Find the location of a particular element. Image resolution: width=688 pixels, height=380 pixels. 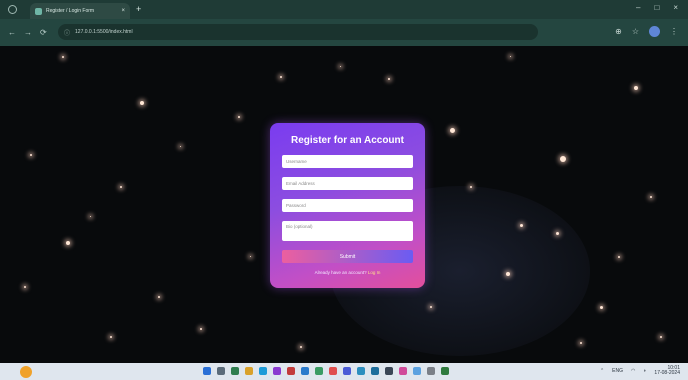

system-tray: ⌃ ENG ◠ ◗ 10:01 17-08-2024 is located at coordinates (640, 371).